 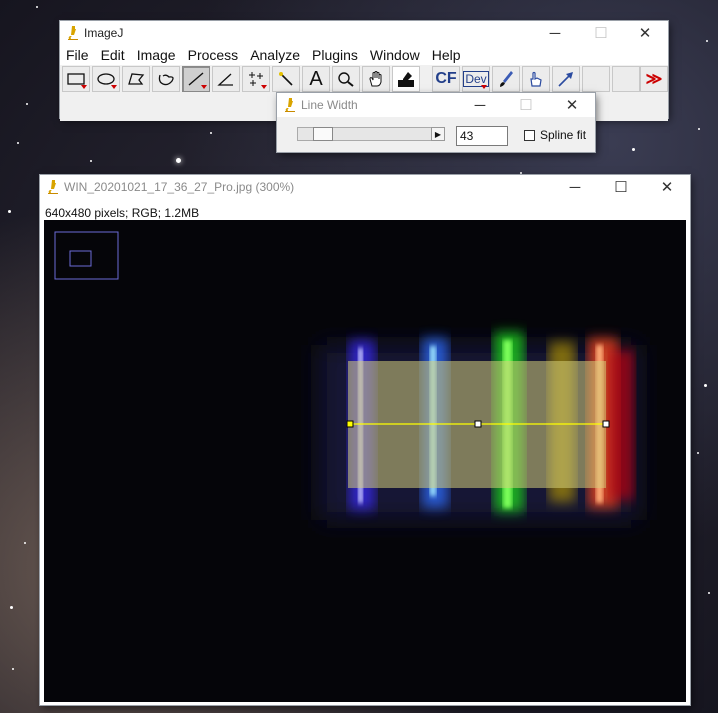 I want to click on slider-thumb, so click(x=323, y=134).